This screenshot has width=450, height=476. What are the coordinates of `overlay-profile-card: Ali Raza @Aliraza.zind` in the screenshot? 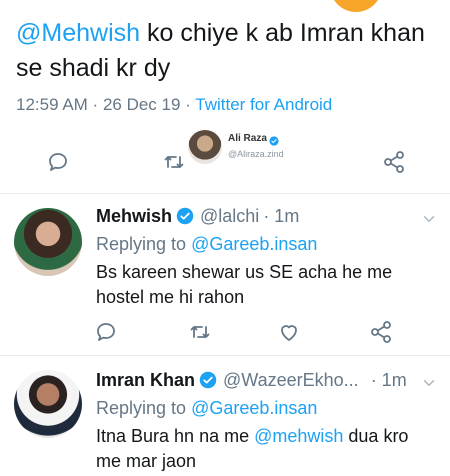 It's located at (259, 152).